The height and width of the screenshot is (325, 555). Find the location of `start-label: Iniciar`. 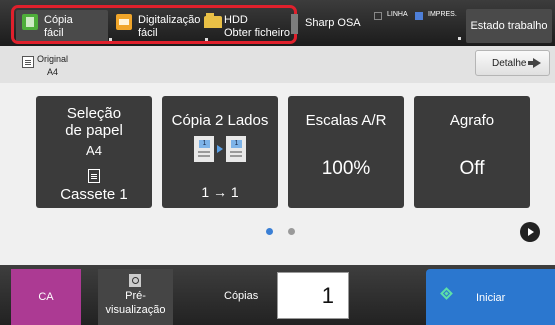

start-label: Iniciar is located at coordinates (491, 298).